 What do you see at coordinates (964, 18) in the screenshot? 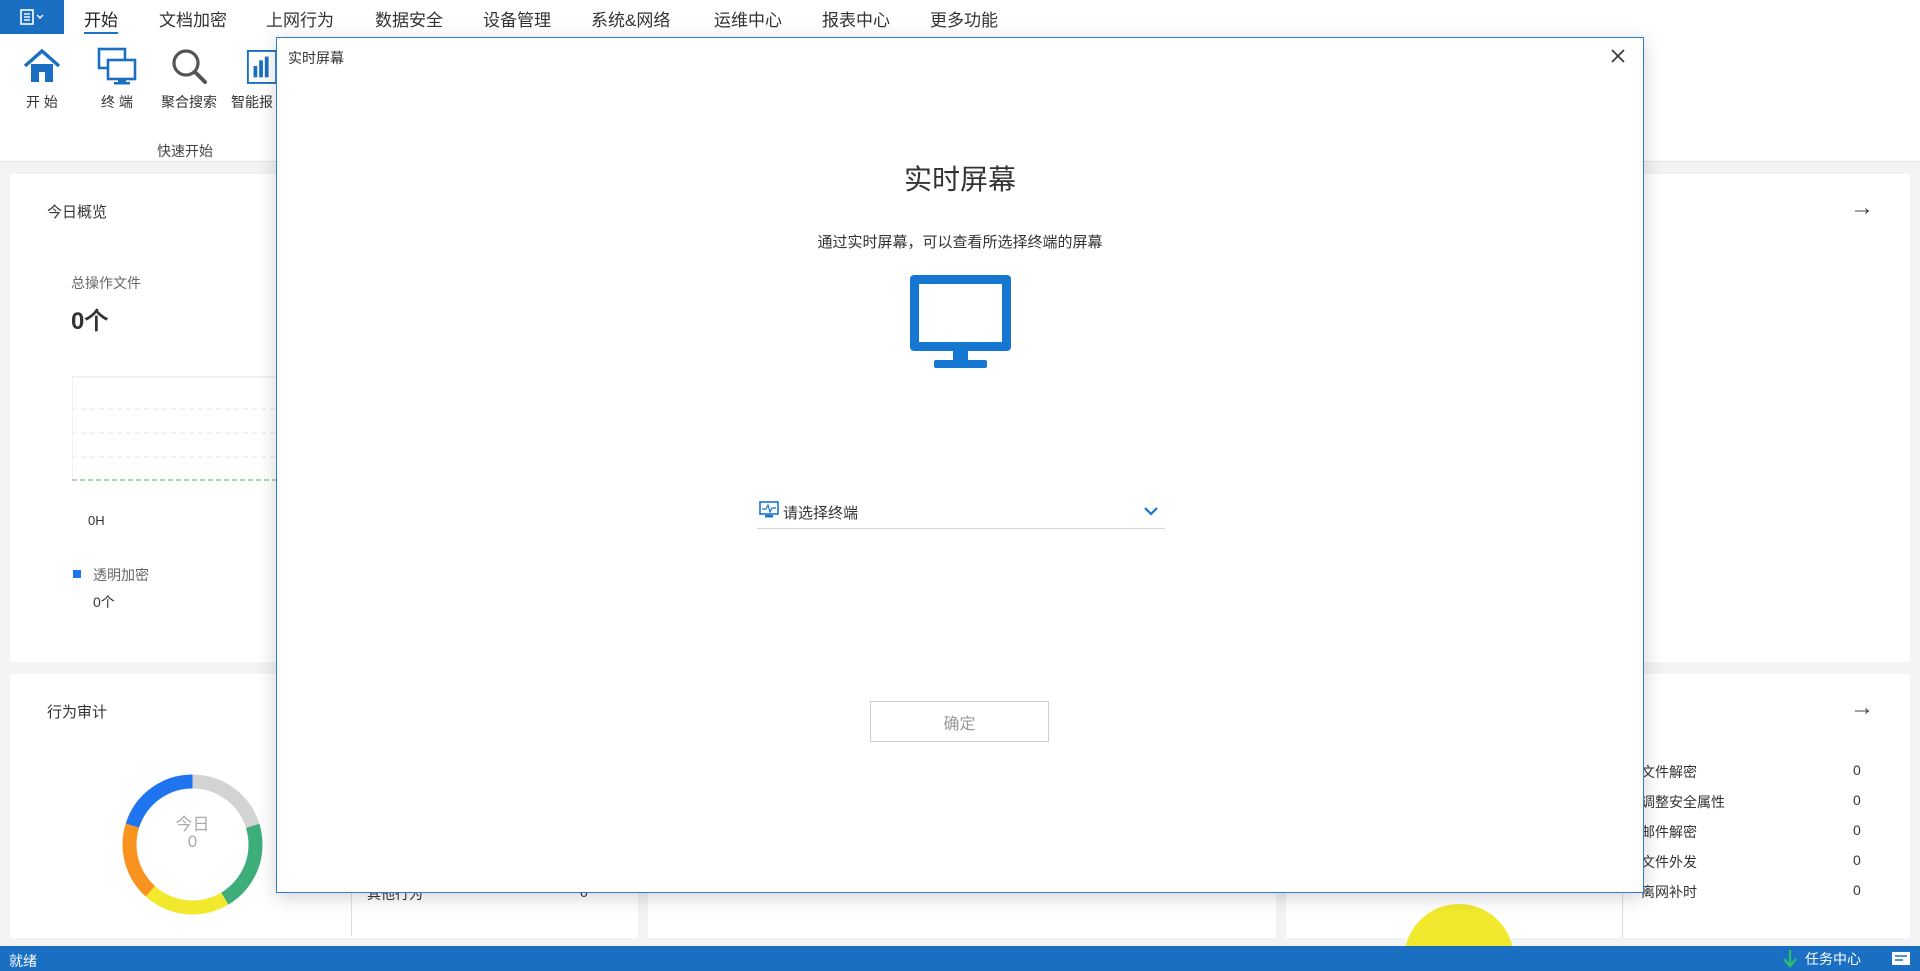
I see `menu-more-features: 更多功能` at bounding box center [964, 18].